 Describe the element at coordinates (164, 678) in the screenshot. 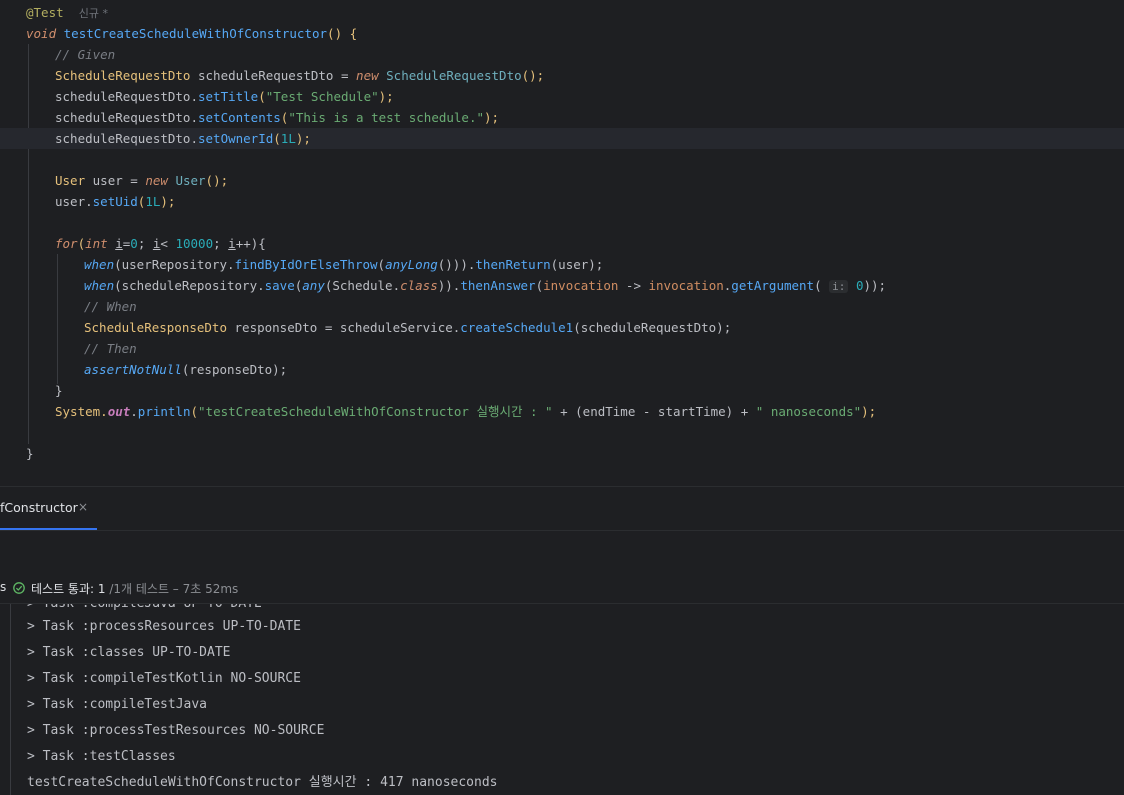

I see `console-line: > Task :compileTestKotlin NO-SOURCE` at that location.